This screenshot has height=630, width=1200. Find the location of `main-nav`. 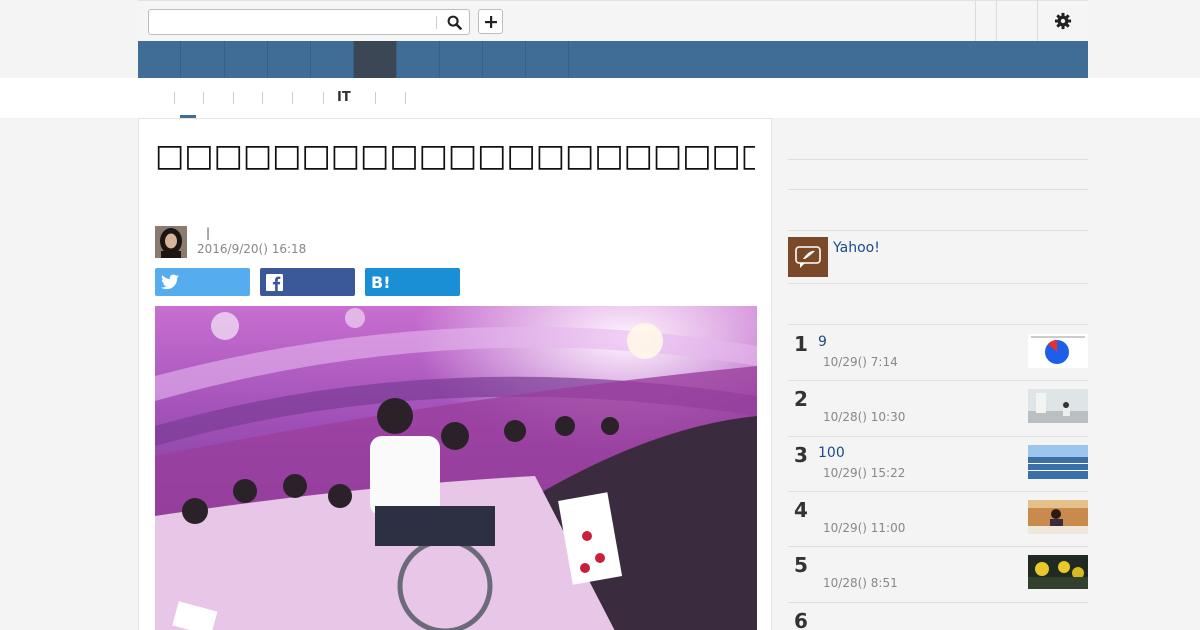

main-nav is located at coordinates (613, 59).